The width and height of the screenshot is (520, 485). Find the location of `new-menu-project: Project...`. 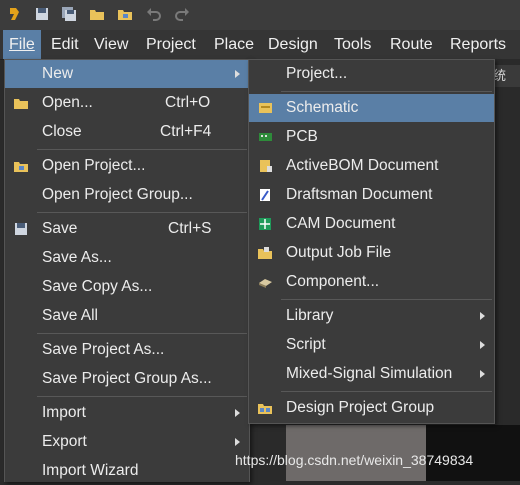

new-menu-project: Project... is located at coordinates (371, 74).